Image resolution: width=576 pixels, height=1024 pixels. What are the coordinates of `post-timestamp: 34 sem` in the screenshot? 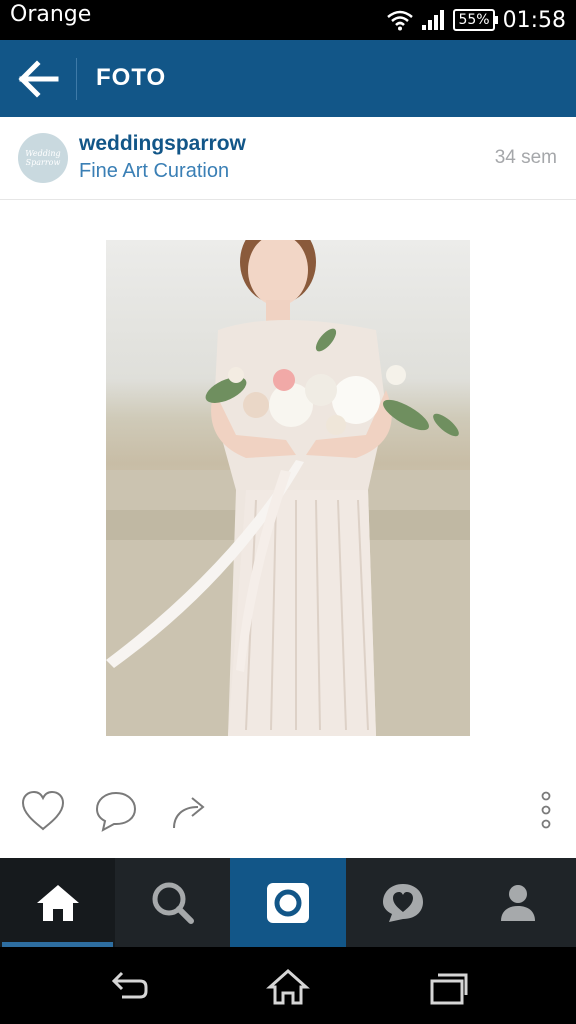 It's located at (525, 157).